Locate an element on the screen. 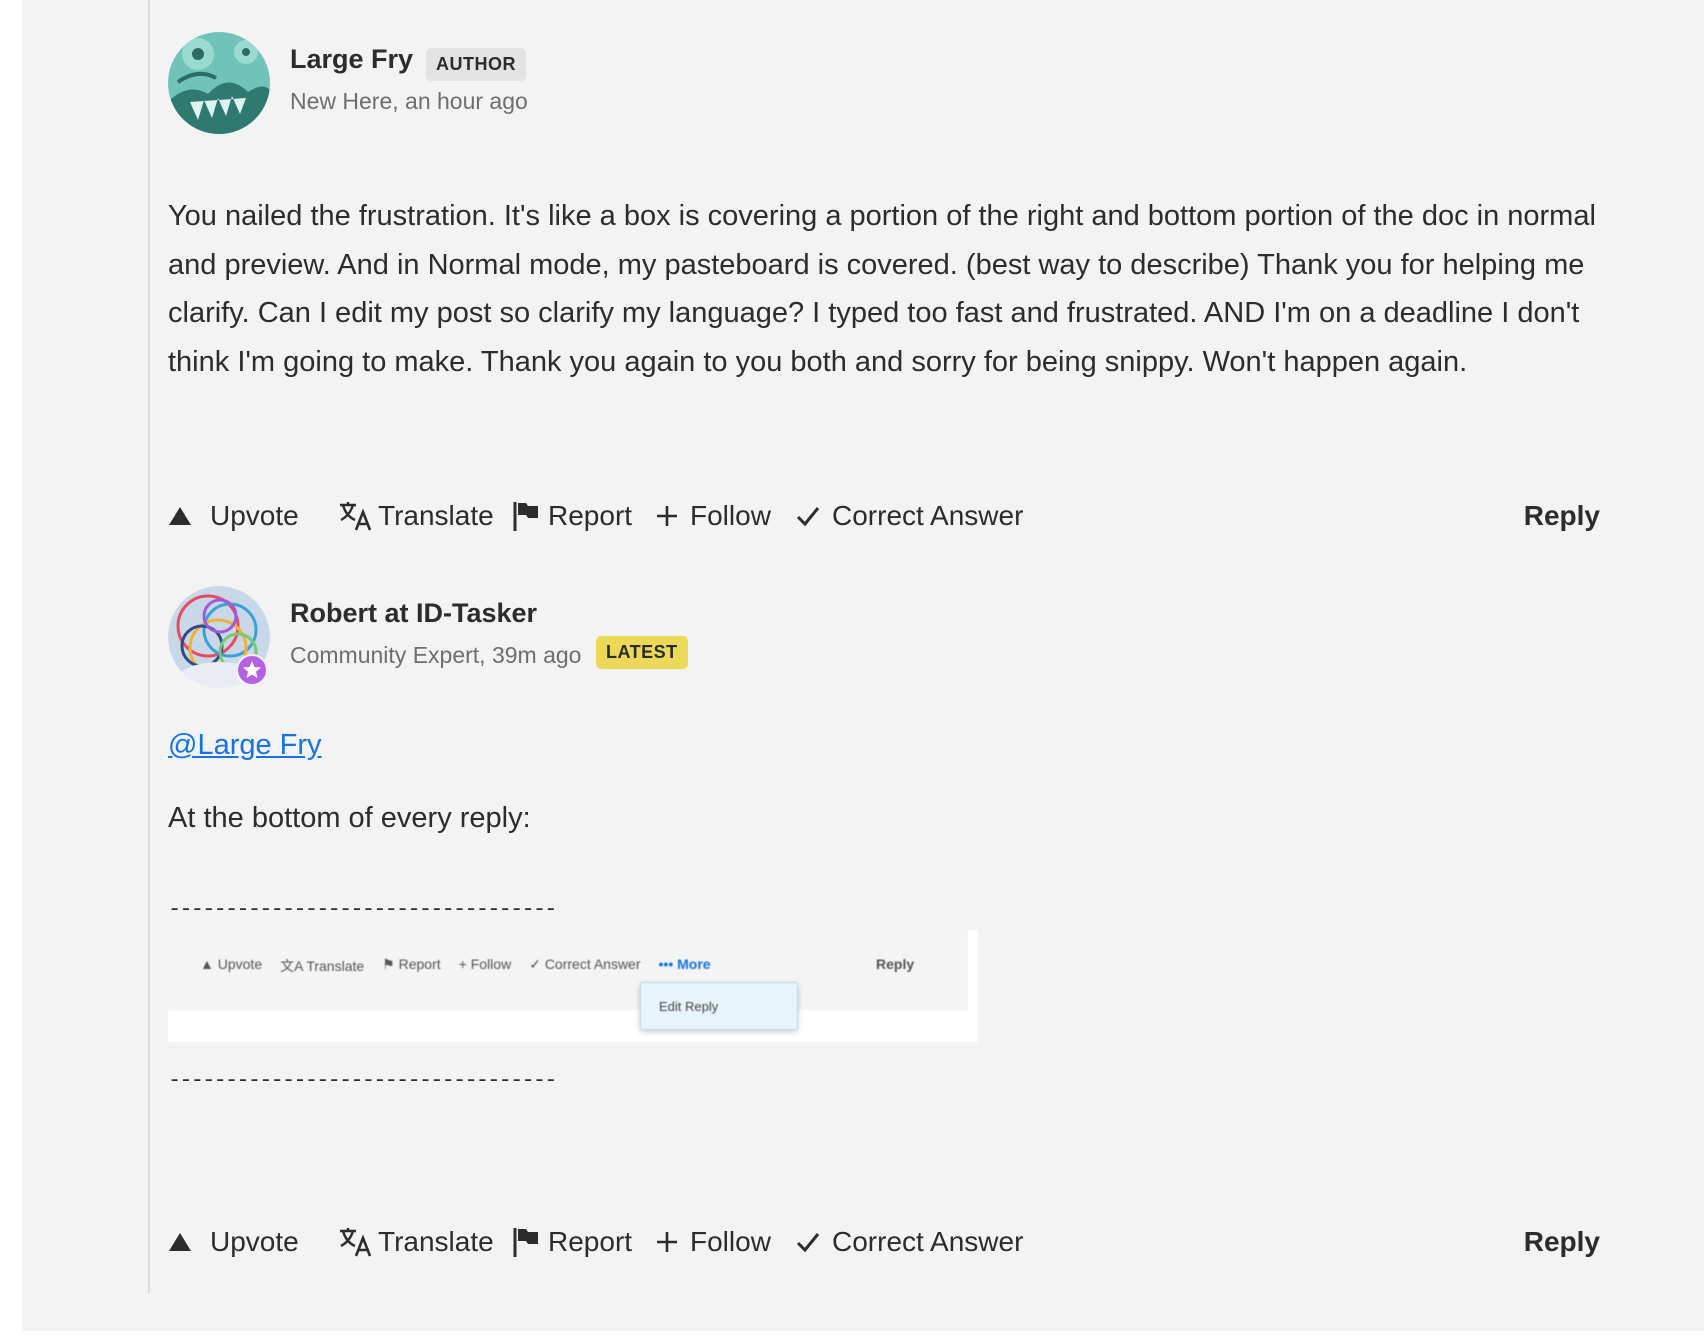  screenshot-translate: 文A Translate is located at coordinates (322, 966).